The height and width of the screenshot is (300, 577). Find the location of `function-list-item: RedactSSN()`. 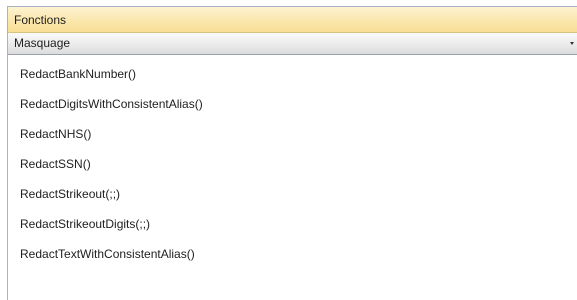

function-list-item: RedactSSN() is located at coordinates (292, 164).